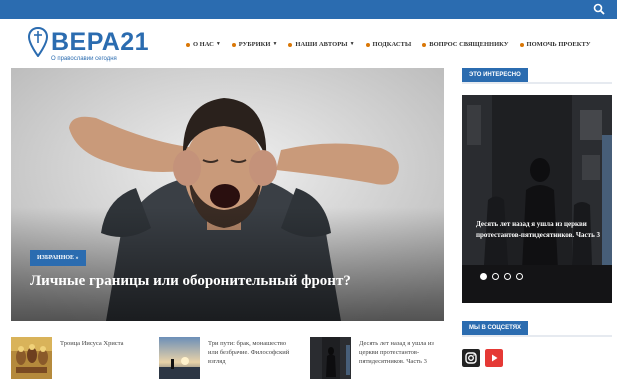  I want to click on social-heading: МЫ В СОЦСЕТЯХ, so click(495, 328).